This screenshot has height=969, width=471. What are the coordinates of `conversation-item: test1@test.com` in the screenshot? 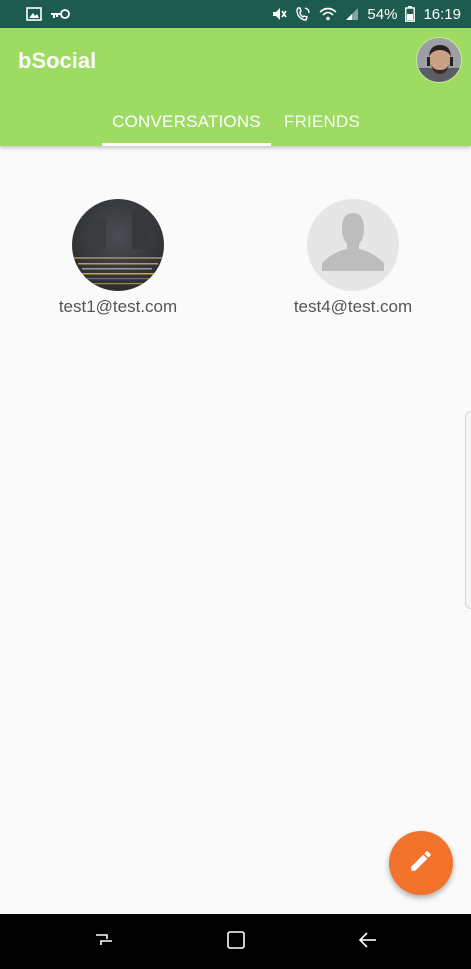 It's located at (118, 258).